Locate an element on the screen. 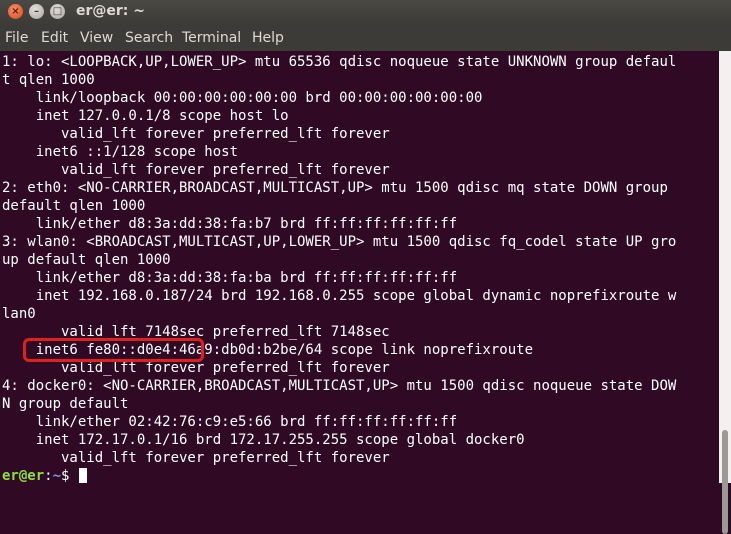 The height and width of the screenshot is (534, 731). terminal-line: up default qlen 1000 is located at coordinates (86, 260).